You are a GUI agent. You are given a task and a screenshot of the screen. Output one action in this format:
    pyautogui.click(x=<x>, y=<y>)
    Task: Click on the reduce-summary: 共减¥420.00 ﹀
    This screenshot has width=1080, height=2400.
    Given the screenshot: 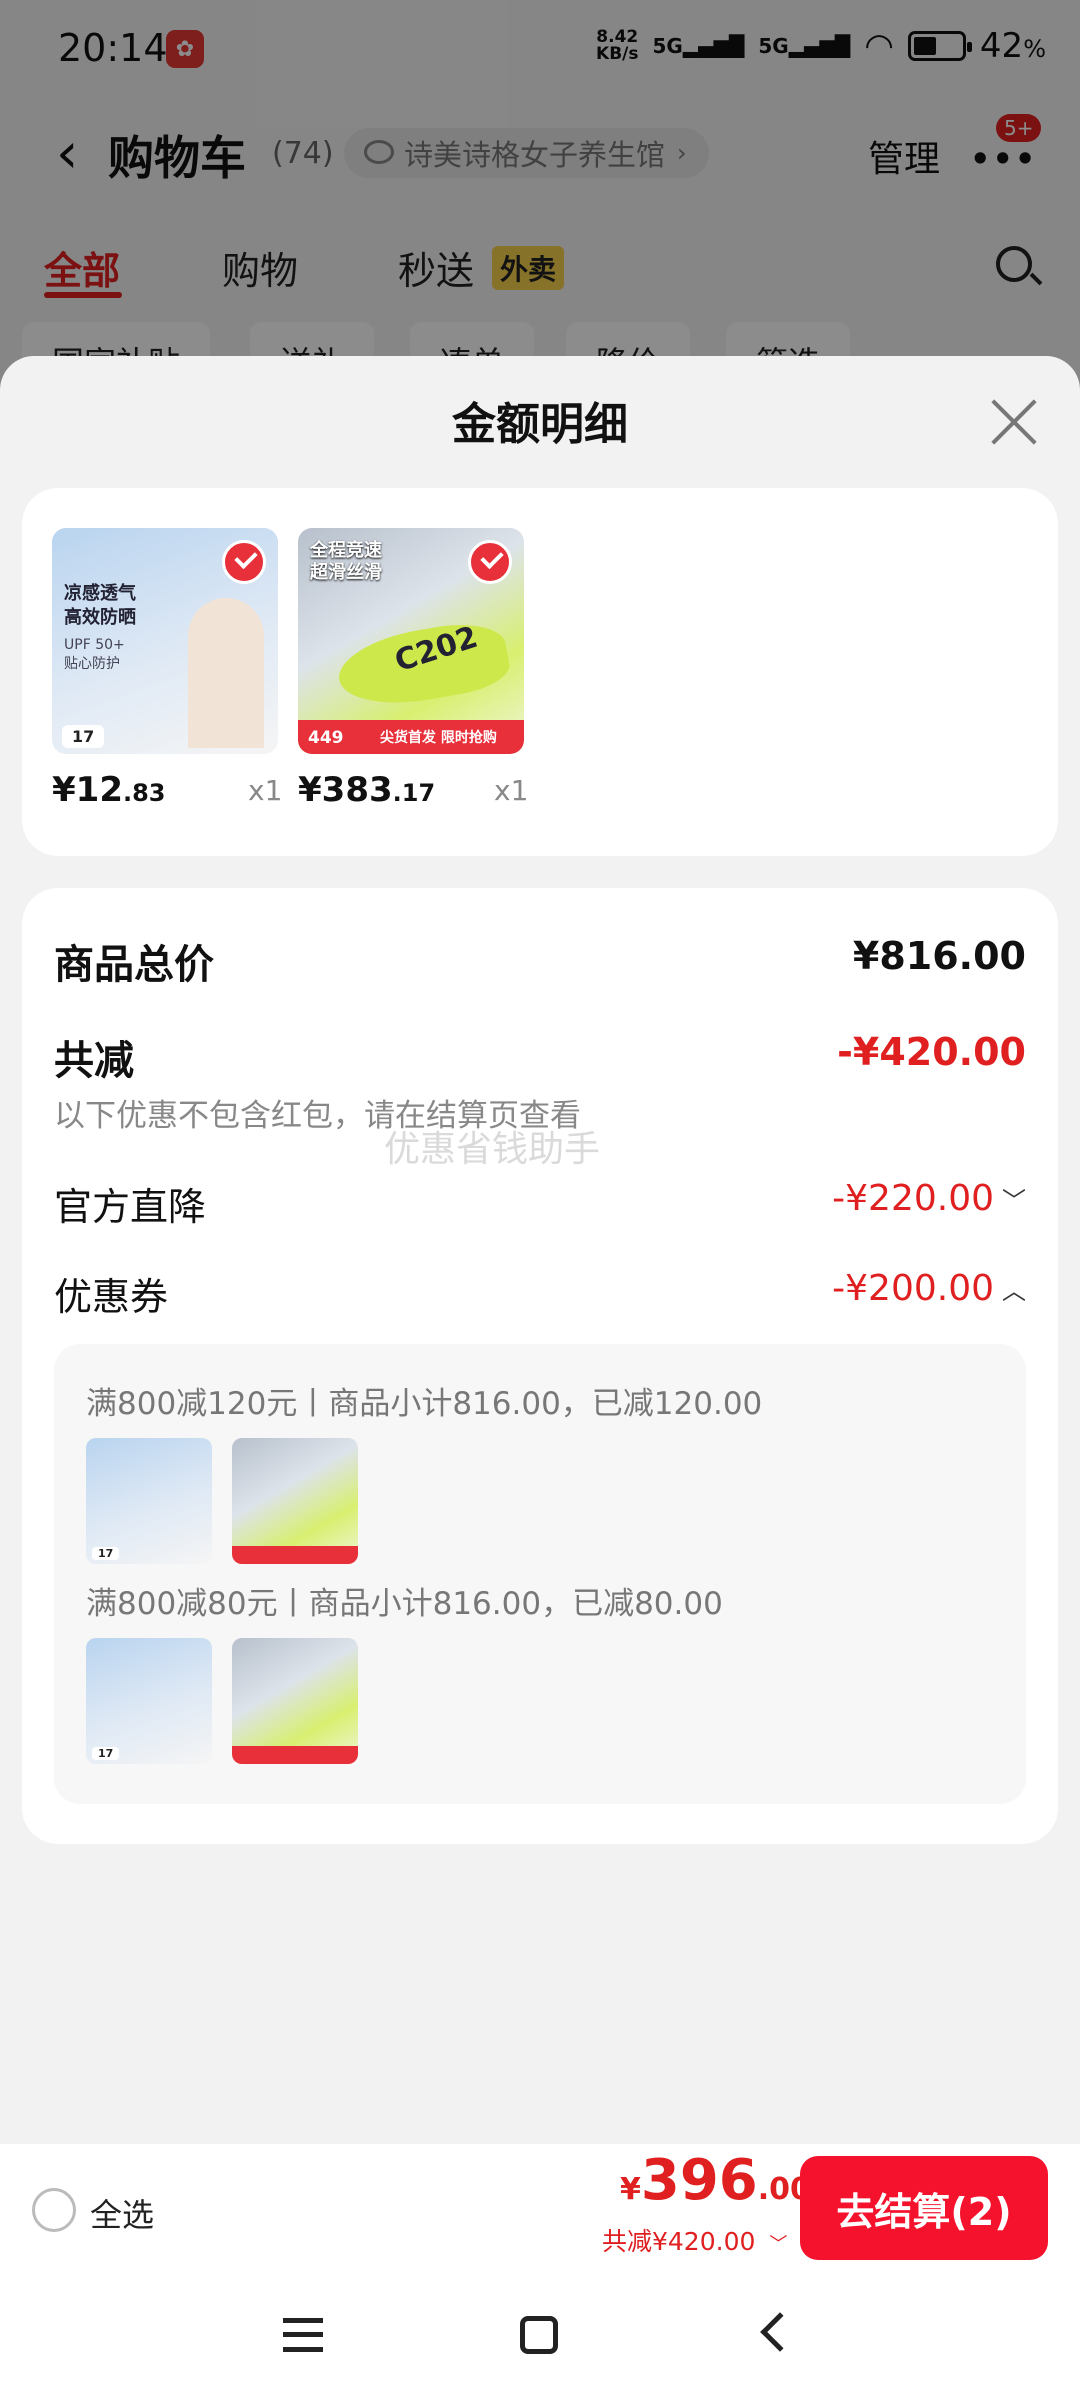 What is the action you would take?
    pyautogui.click(x=694, y=2240)
    